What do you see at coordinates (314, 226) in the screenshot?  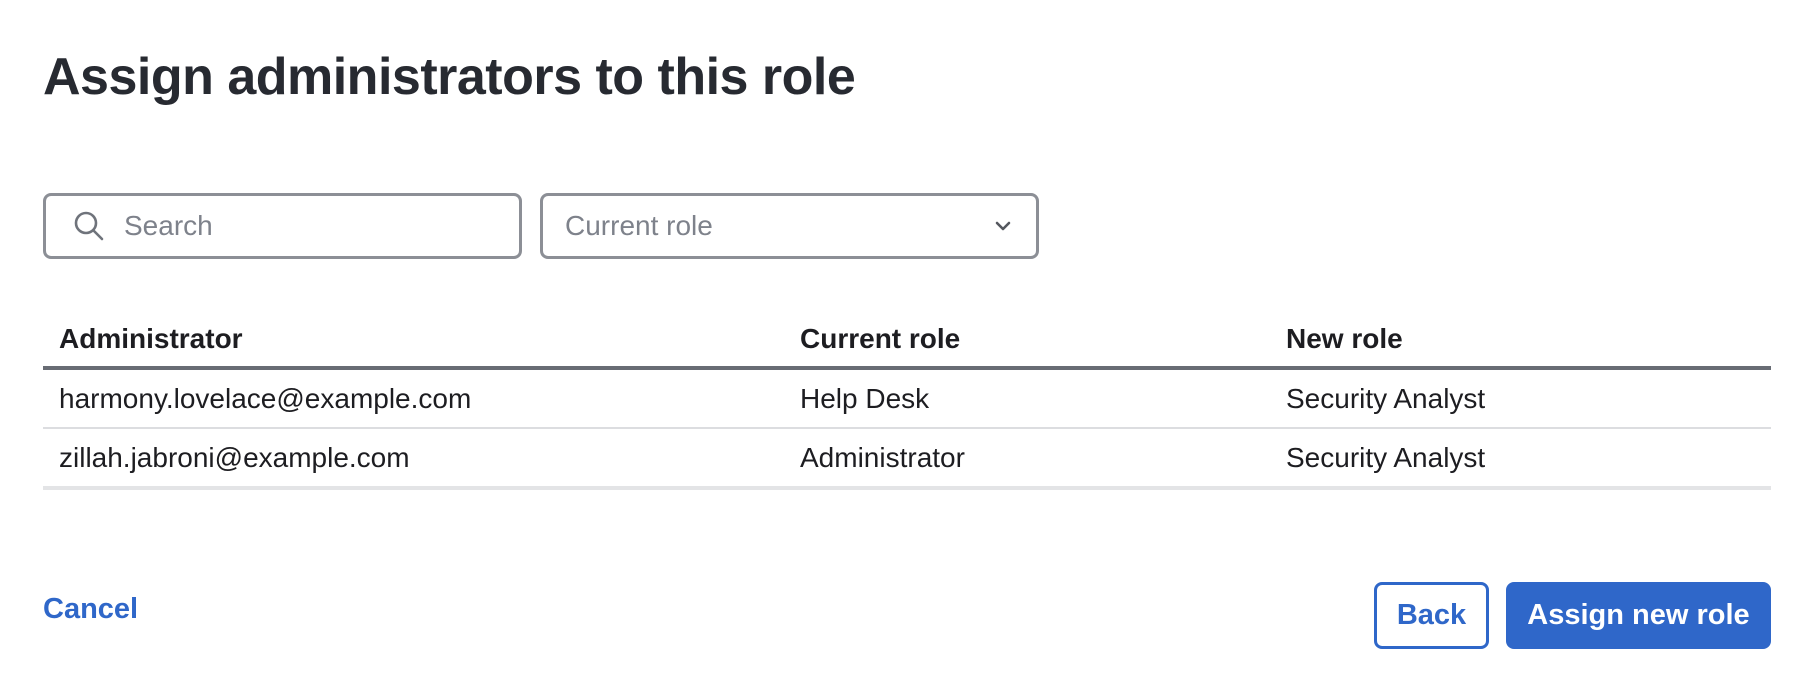 I see `search-input` at bounding box center [314, 226].